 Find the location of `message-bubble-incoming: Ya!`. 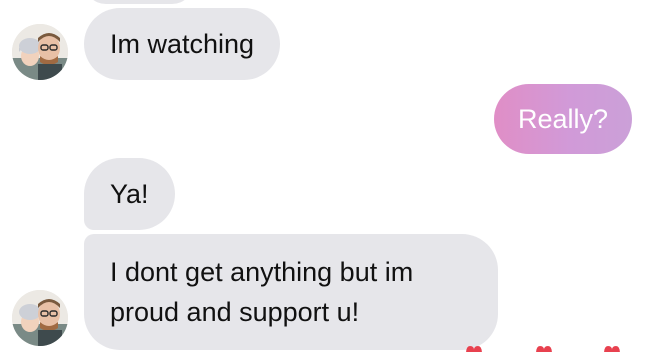

message-bubble-incoming: Ya! is located at coordinates (129, 194).